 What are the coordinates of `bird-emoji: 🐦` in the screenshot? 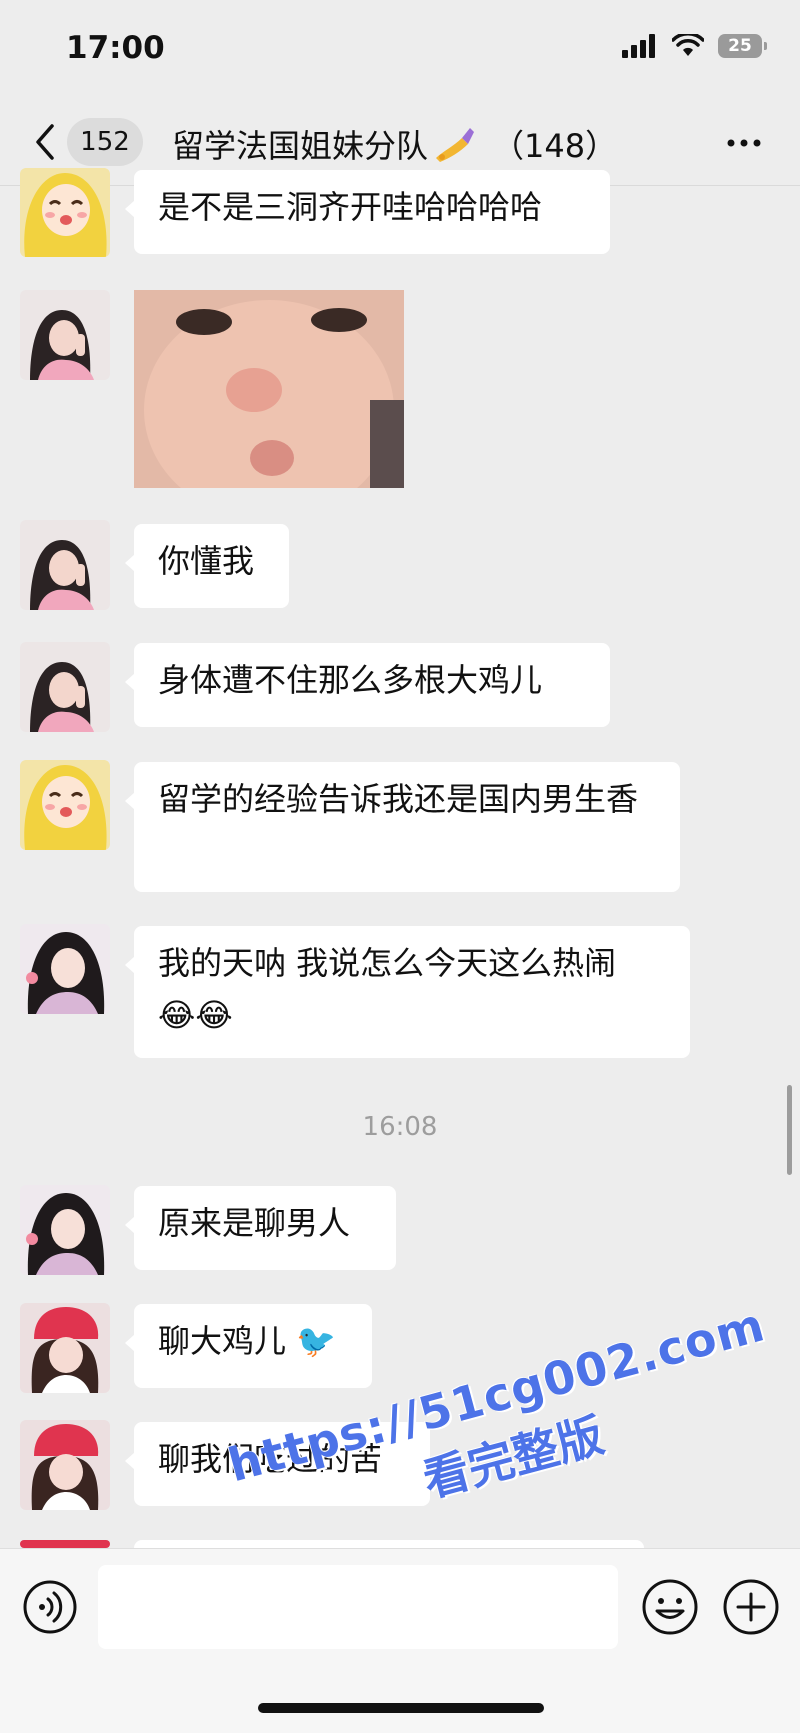 It's located at (316, 1341).